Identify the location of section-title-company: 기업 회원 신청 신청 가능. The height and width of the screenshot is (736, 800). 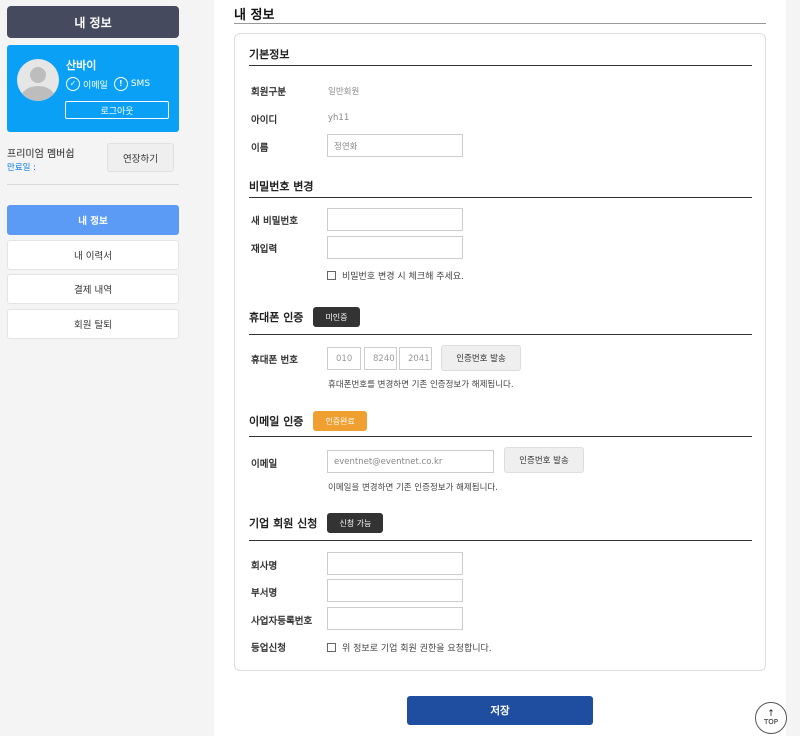
(316, 523).